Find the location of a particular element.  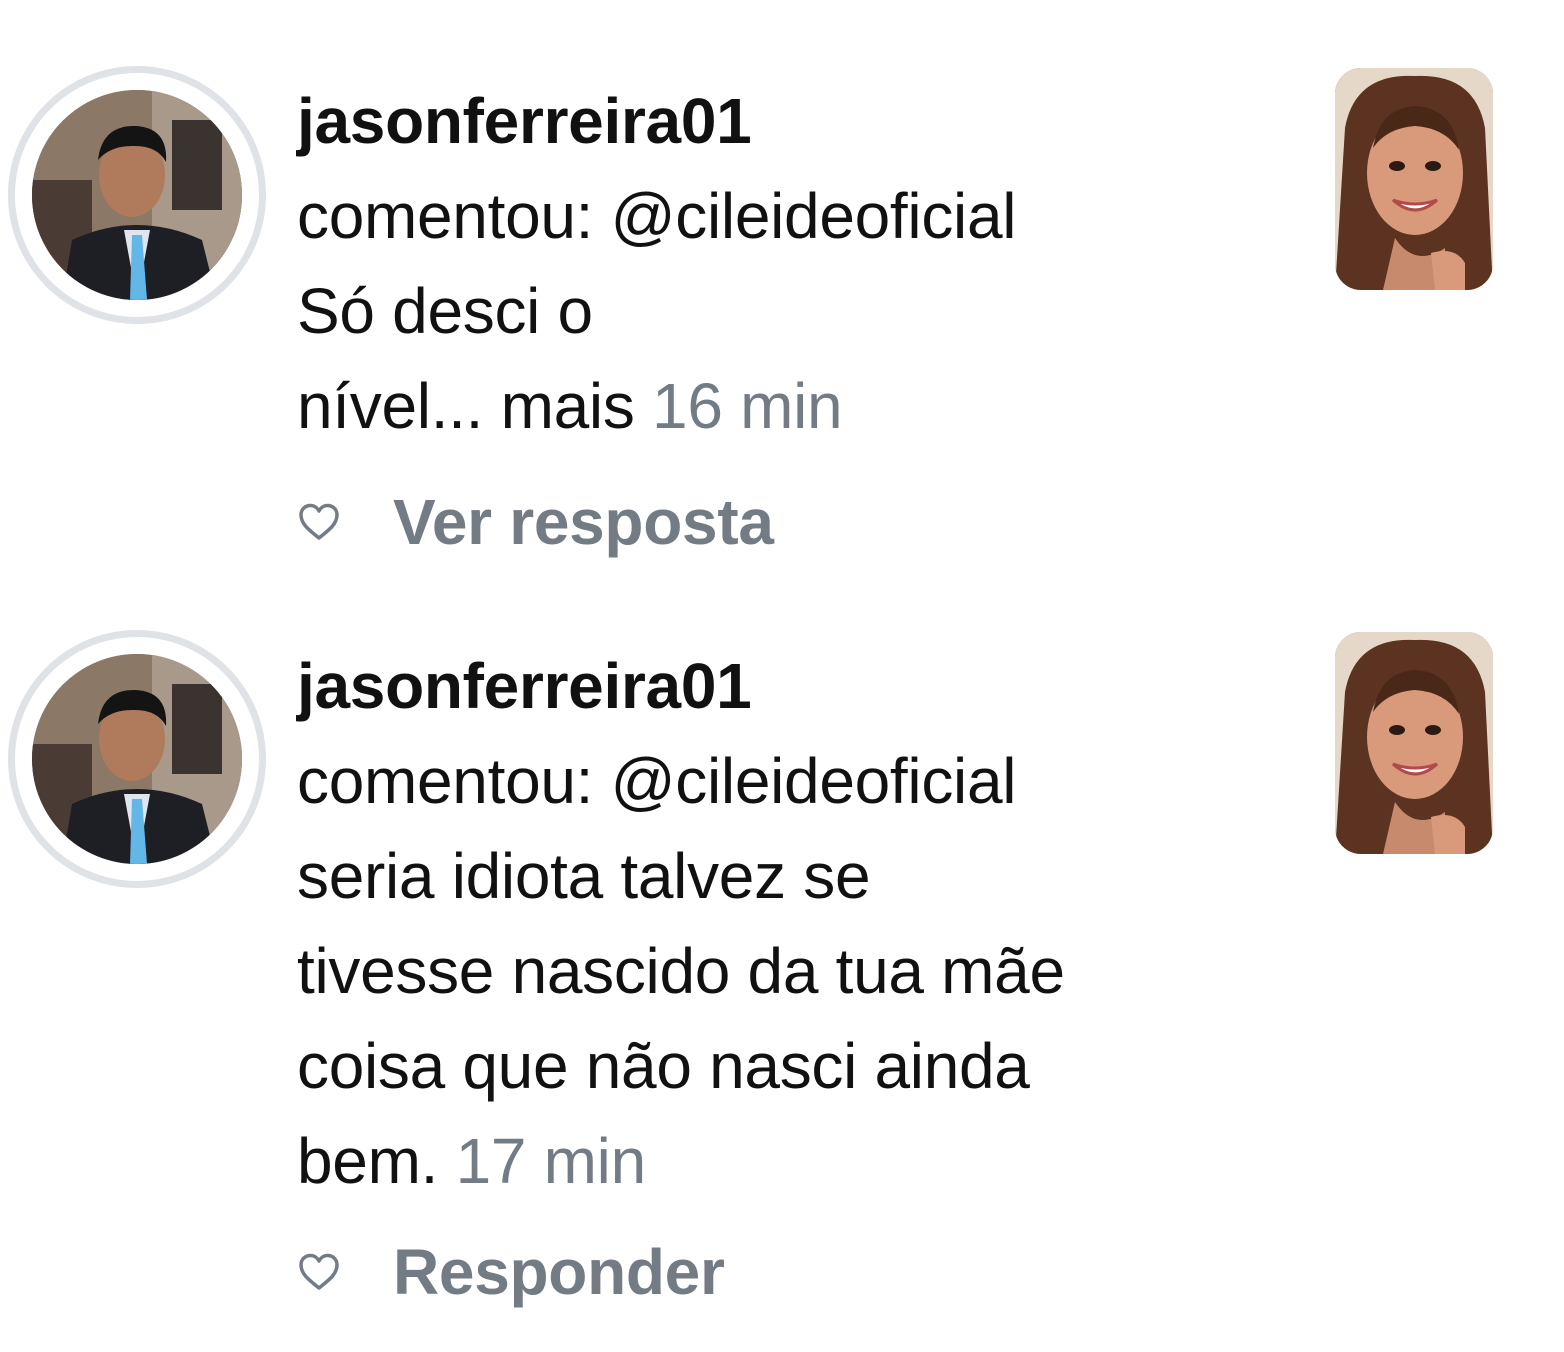

action-row: Ver resposta is located at coordinates (535, 522).